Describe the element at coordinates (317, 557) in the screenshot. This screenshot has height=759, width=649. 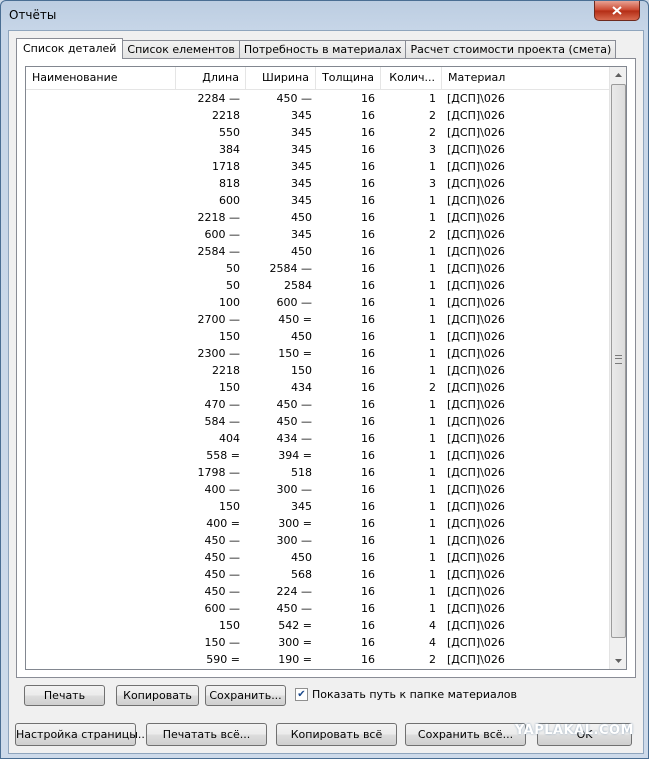
I see `table-row: 450 — 450 16 1 [ДСП]\026` at that location.